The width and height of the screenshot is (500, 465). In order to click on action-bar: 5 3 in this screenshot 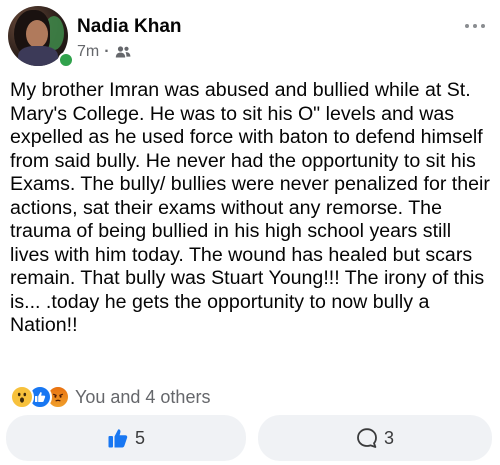, I will do `click(250, 439)`.